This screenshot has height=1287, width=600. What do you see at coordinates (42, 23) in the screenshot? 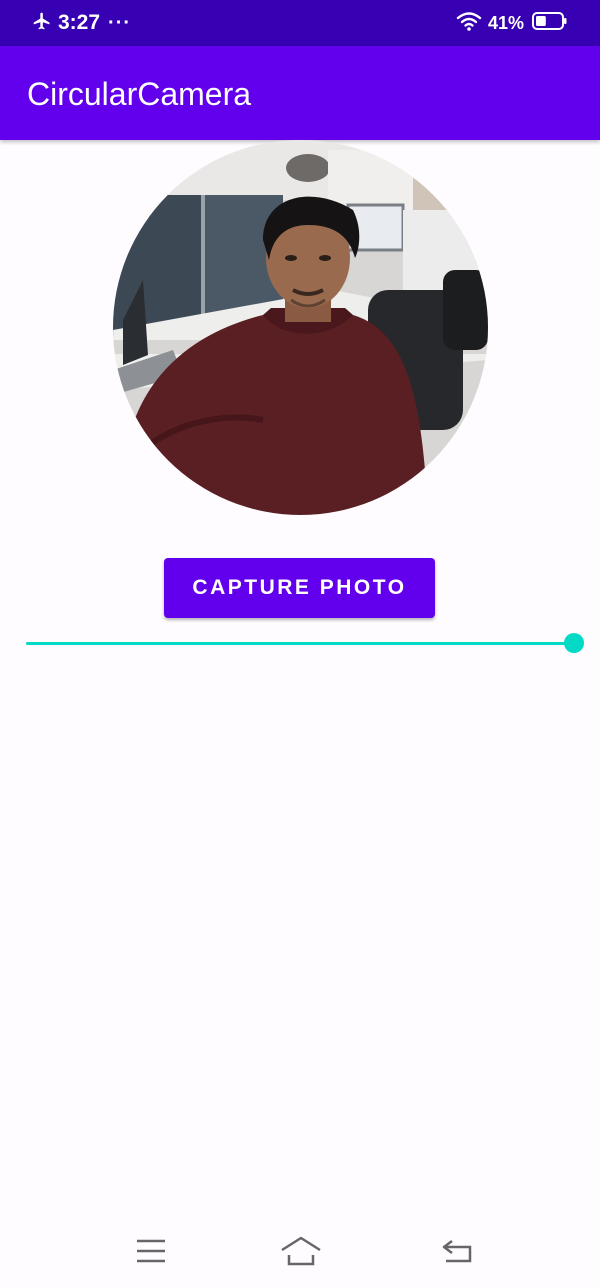
I see `airplane-mode-icon` at bounding box center [42, 23].